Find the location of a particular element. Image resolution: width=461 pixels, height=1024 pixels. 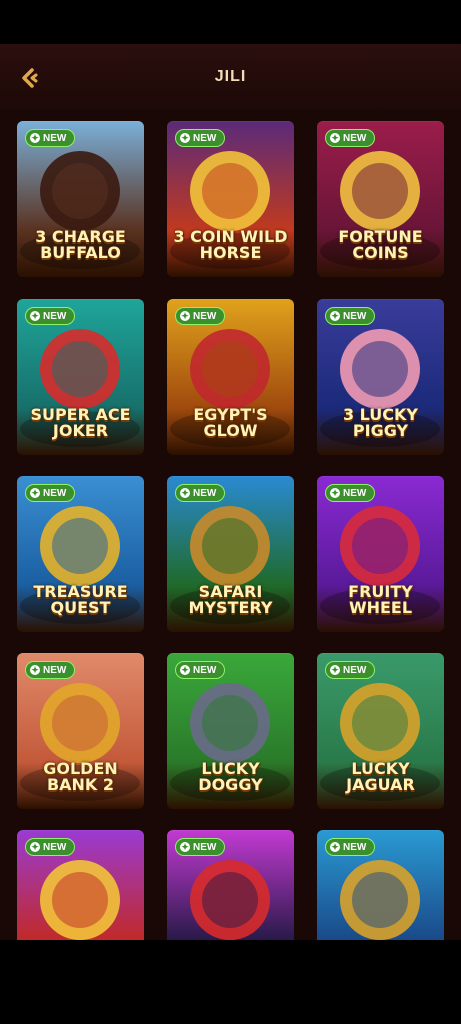

game-card: ✦ NEW 3 COIN WILD HORSE is located at coordinates (230, 199).